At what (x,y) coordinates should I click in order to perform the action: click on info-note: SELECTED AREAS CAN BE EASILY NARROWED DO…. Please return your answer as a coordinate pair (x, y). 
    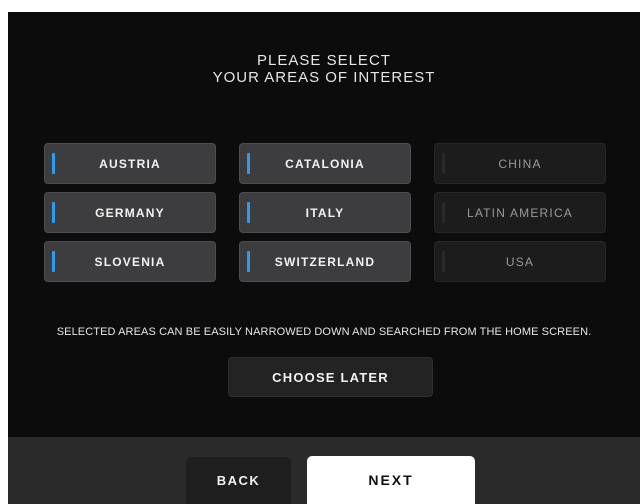
    Looking at the image, I should click on (324, 332).